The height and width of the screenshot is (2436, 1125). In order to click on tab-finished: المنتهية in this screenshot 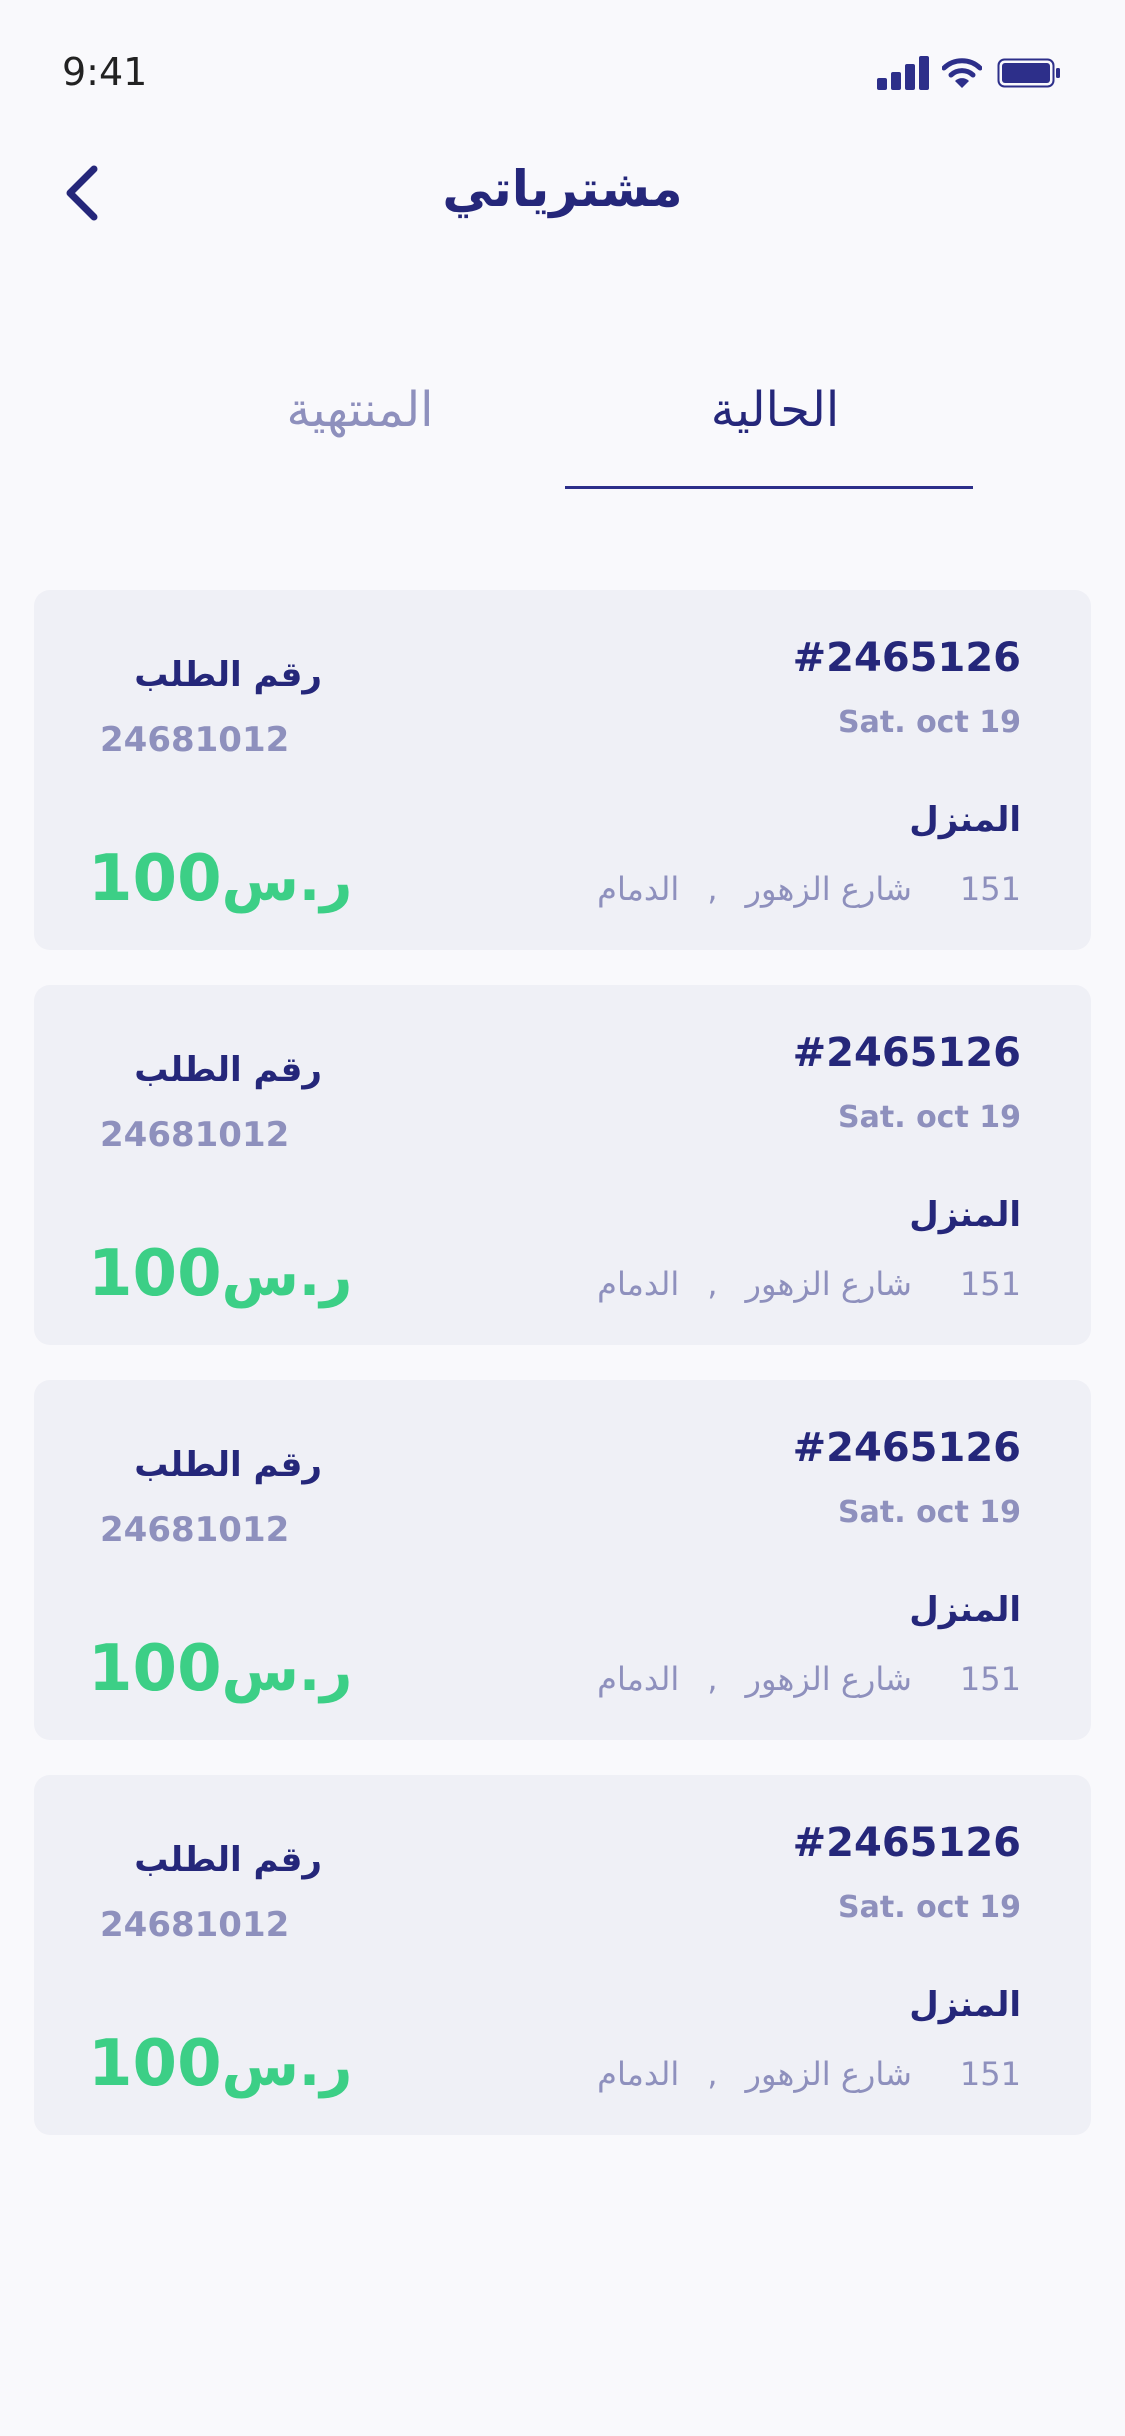, I will do `click(360, 425)`.